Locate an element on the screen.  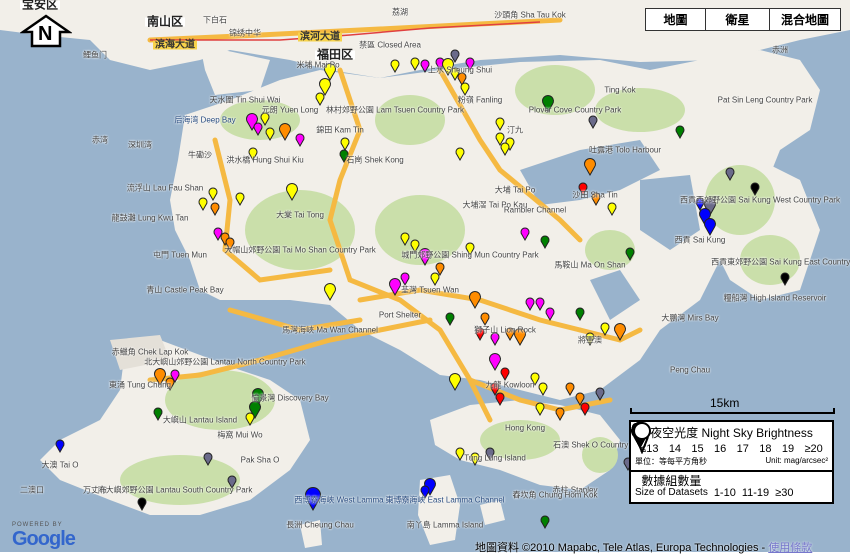
place-label: 牛磡沙 is located at coordinates (200, 155).